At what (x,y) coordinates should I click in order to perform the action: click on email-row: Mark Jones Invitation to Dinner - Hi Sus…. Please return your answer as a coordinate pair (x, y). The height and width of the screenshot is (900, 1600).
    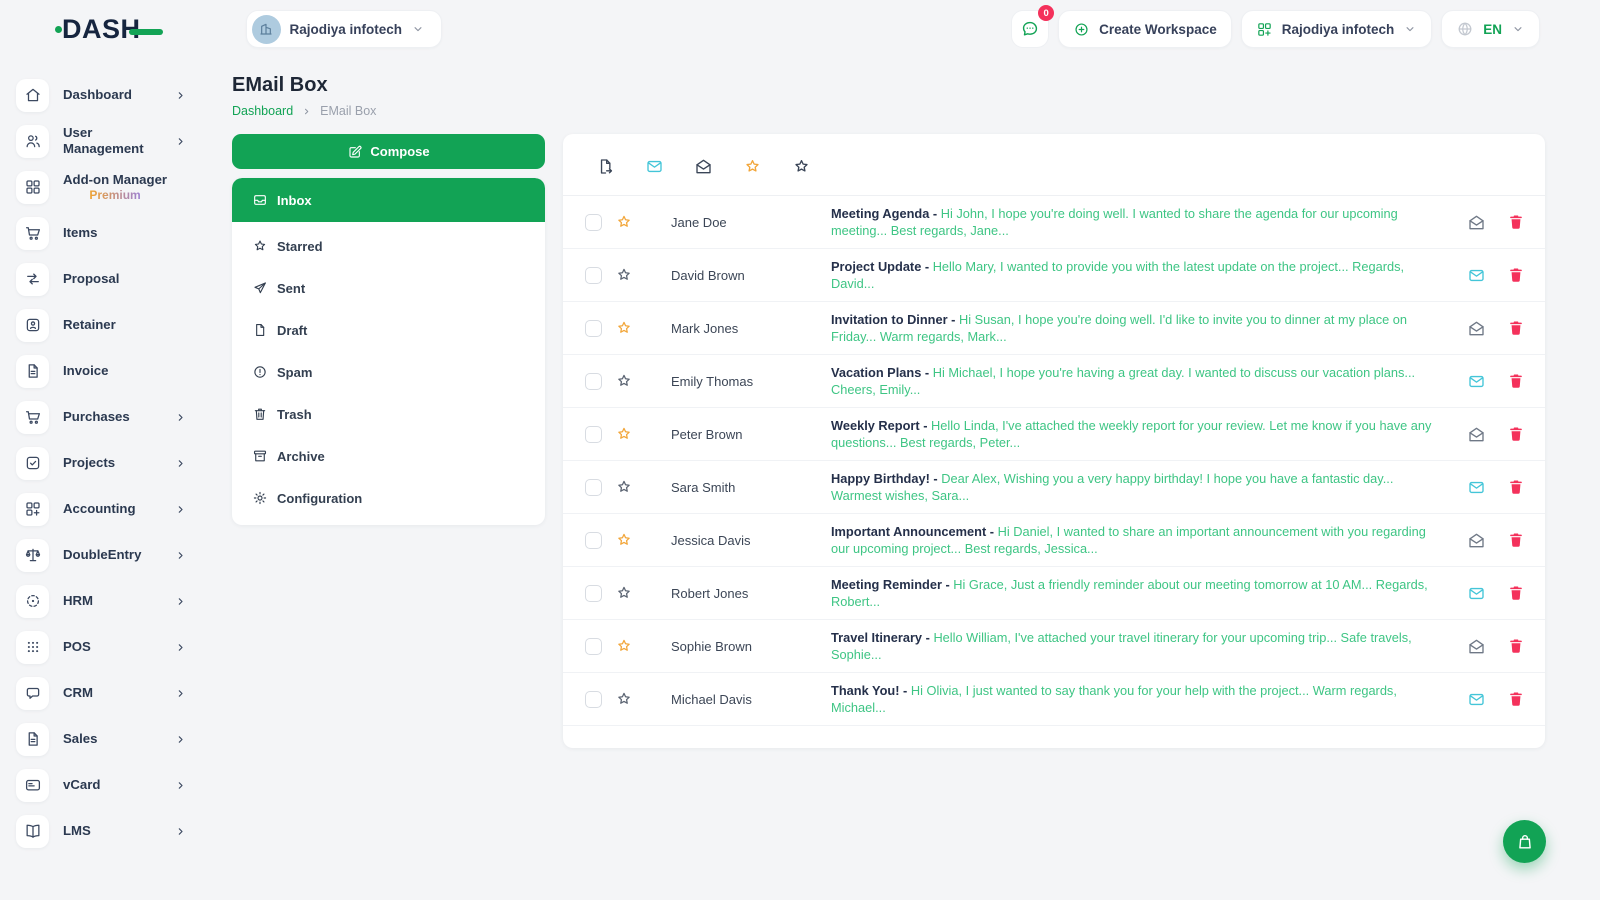
    Looking at the image, I should click on (1054, 328).